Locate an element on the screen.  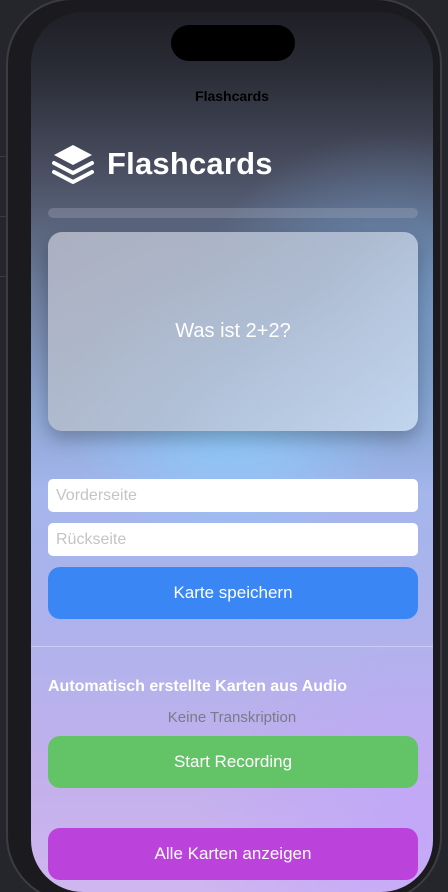
save-card-button: Karte speichern is located at coordinates (233, 593).